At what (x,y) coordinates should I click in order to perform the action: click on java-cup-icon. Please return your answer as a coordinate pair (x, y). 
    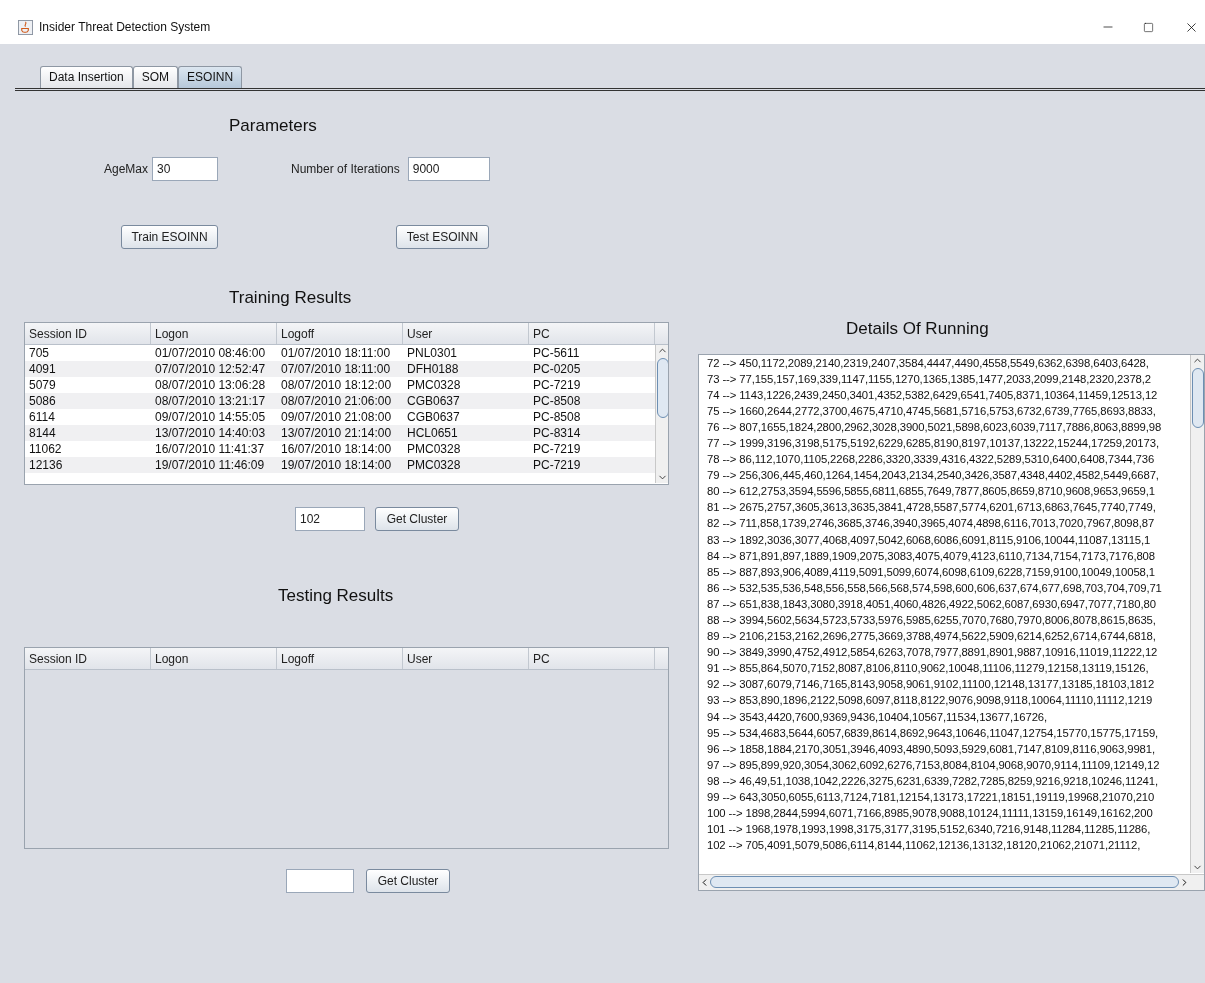
    Looking at the image, I should click on (25, 27).